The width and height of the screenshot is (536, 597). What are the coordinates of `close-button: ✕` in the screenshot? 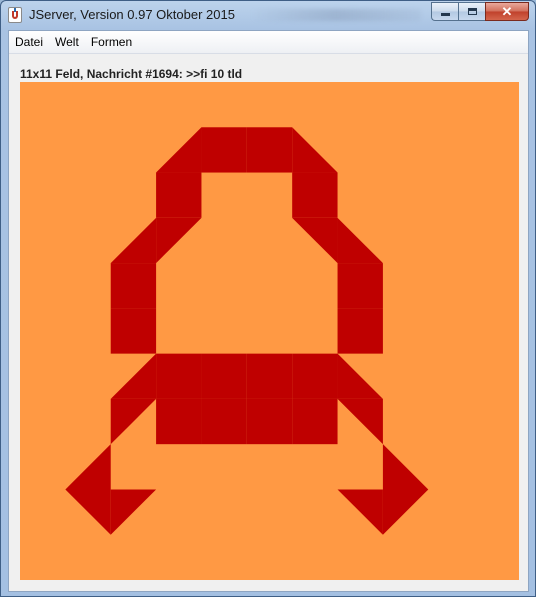 It's located at (507, 11).